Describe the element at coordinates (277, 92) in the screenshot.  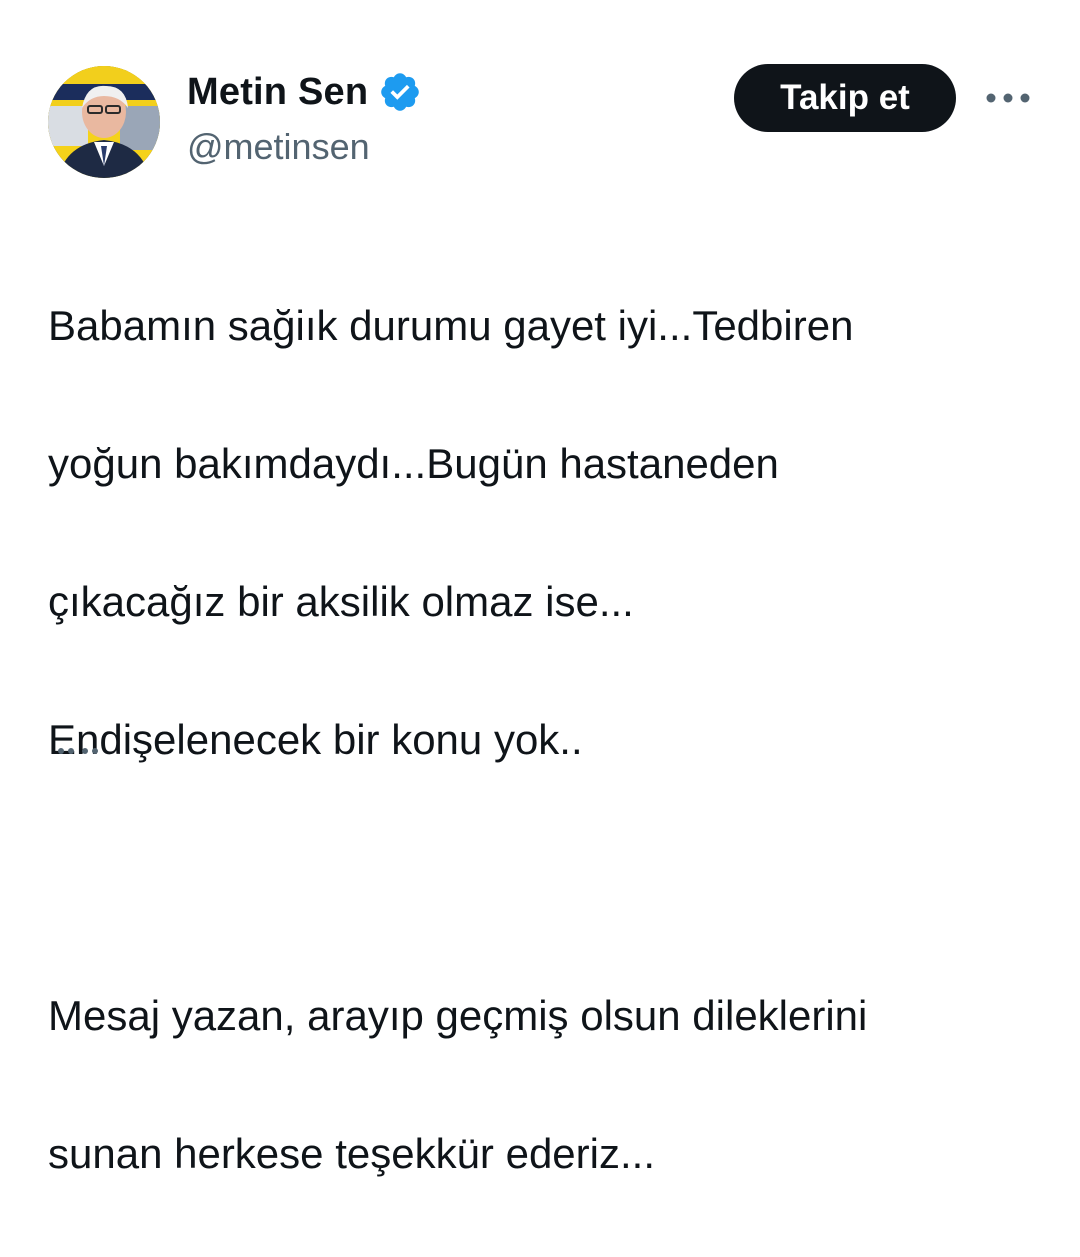
I see `author-display-name: Metin Sen` at that location.